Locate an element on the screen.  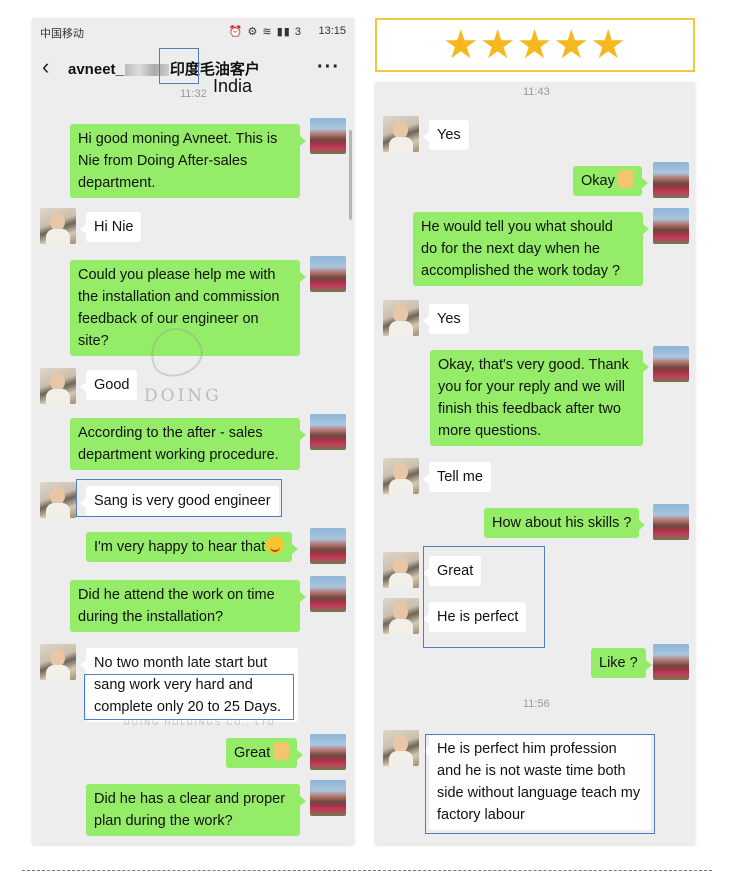
five-star-rating-icon: ★★★★★ is located at coordinates (535, 45).